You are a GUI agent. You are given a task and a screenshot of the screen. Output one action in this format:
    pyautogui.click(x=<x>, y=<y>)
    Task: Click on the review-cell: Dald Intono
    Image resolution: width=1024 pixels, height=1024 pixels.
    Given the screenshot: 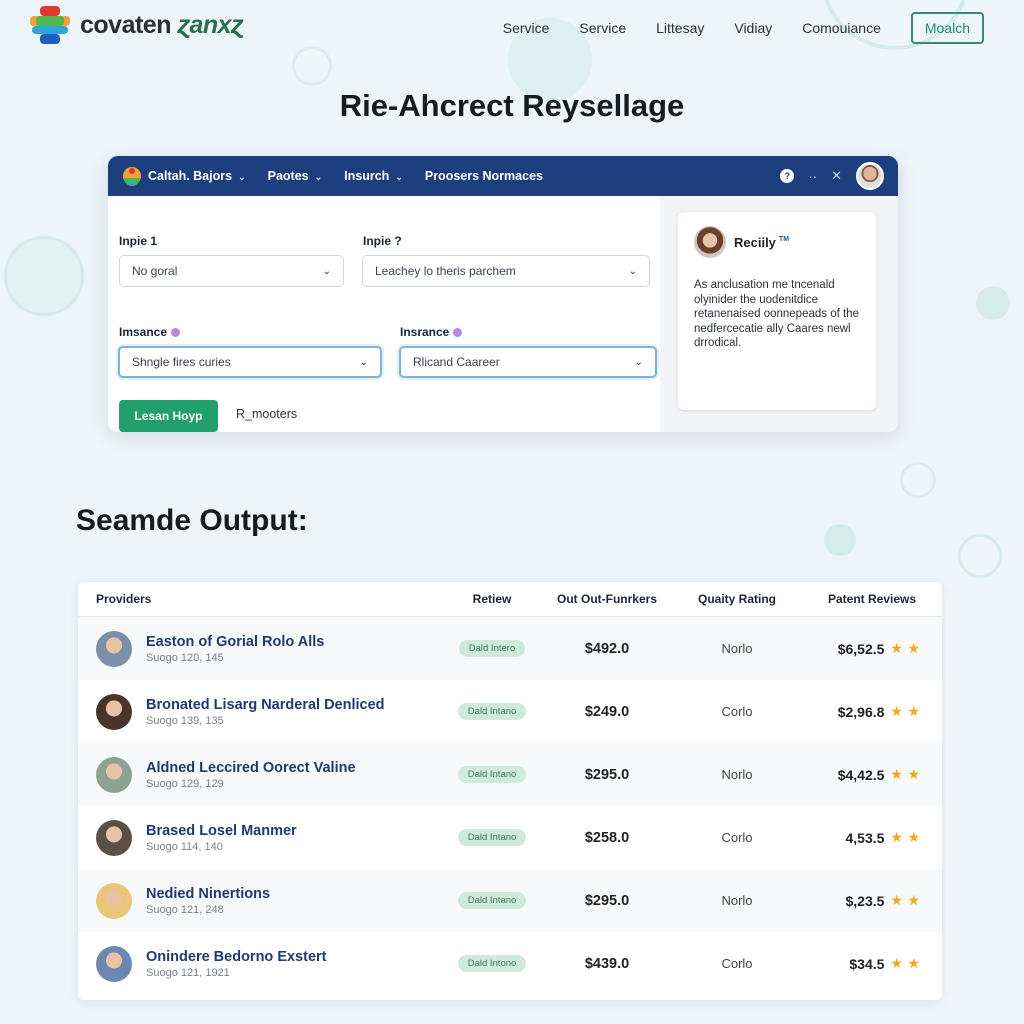 What is the action you would take?
    pyautogui.click(x=492, y=963)
    